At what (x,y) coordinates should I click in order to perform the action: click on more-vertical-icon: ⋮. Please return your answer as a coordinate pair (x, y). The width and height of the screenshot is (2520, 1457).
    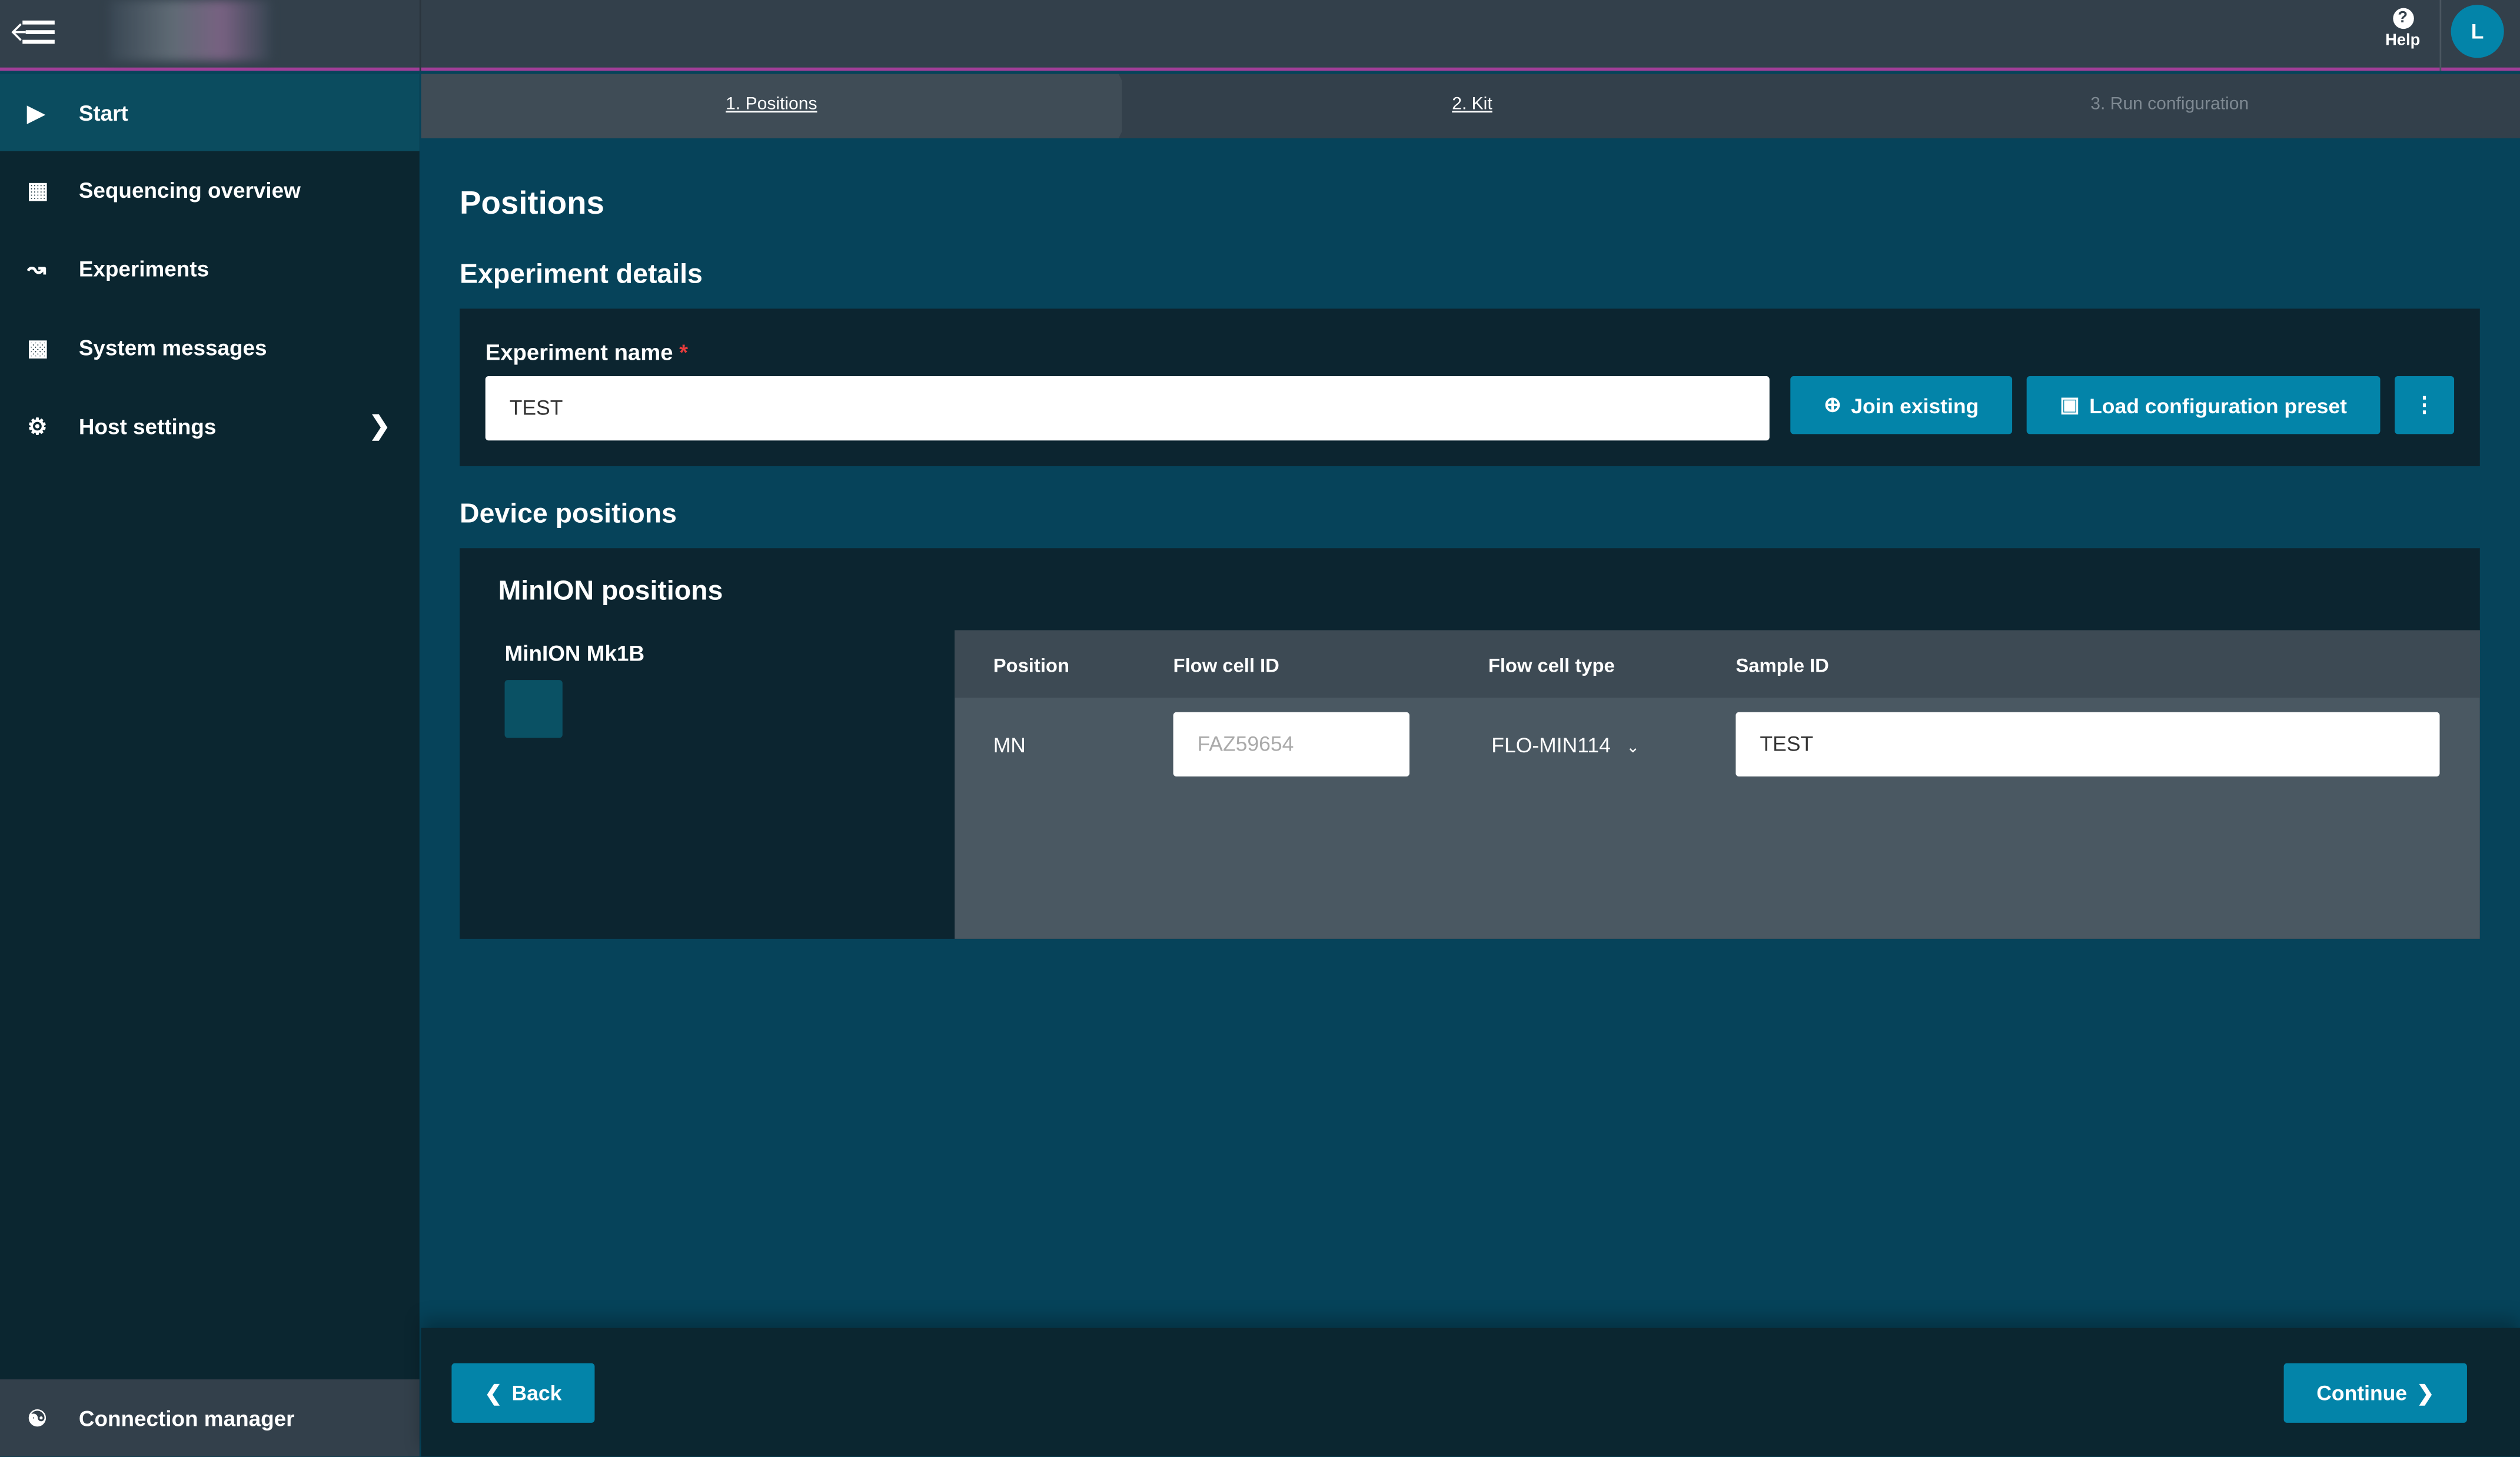
    Looking at the image, I should click on (2424, 404).